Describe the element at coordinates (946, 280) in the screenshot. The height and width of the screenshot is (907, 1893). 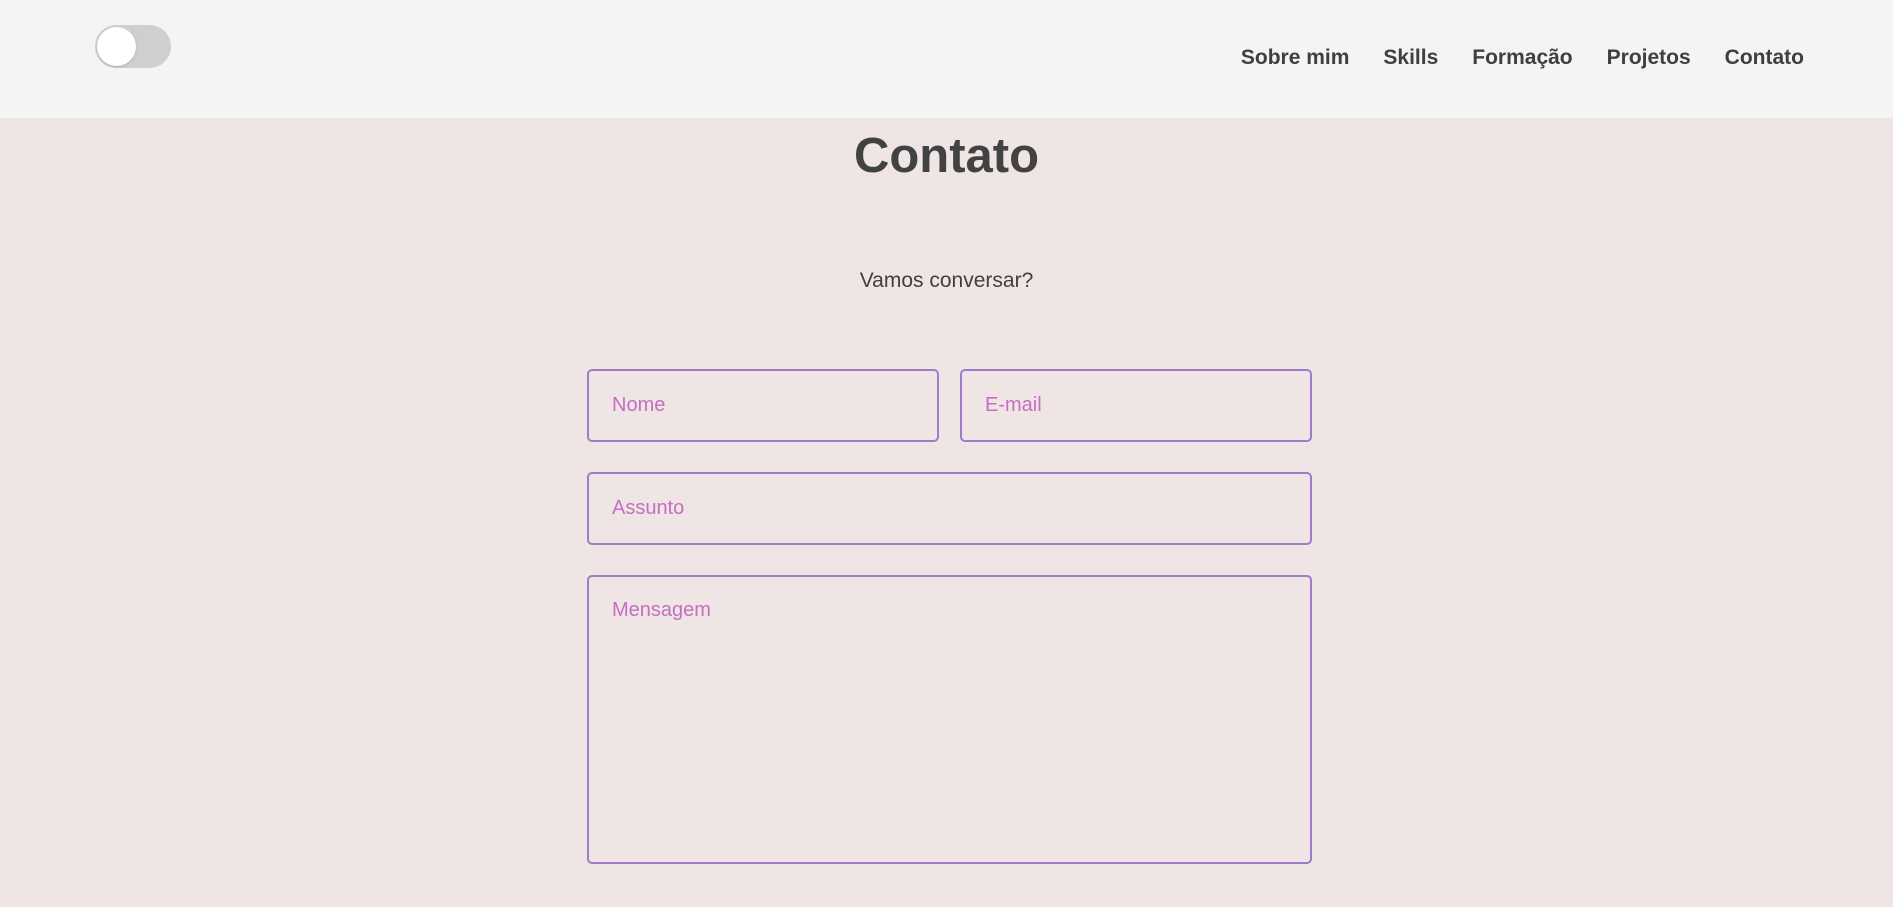
I see `contact-subtitle: Vamos conversar?` at that location.